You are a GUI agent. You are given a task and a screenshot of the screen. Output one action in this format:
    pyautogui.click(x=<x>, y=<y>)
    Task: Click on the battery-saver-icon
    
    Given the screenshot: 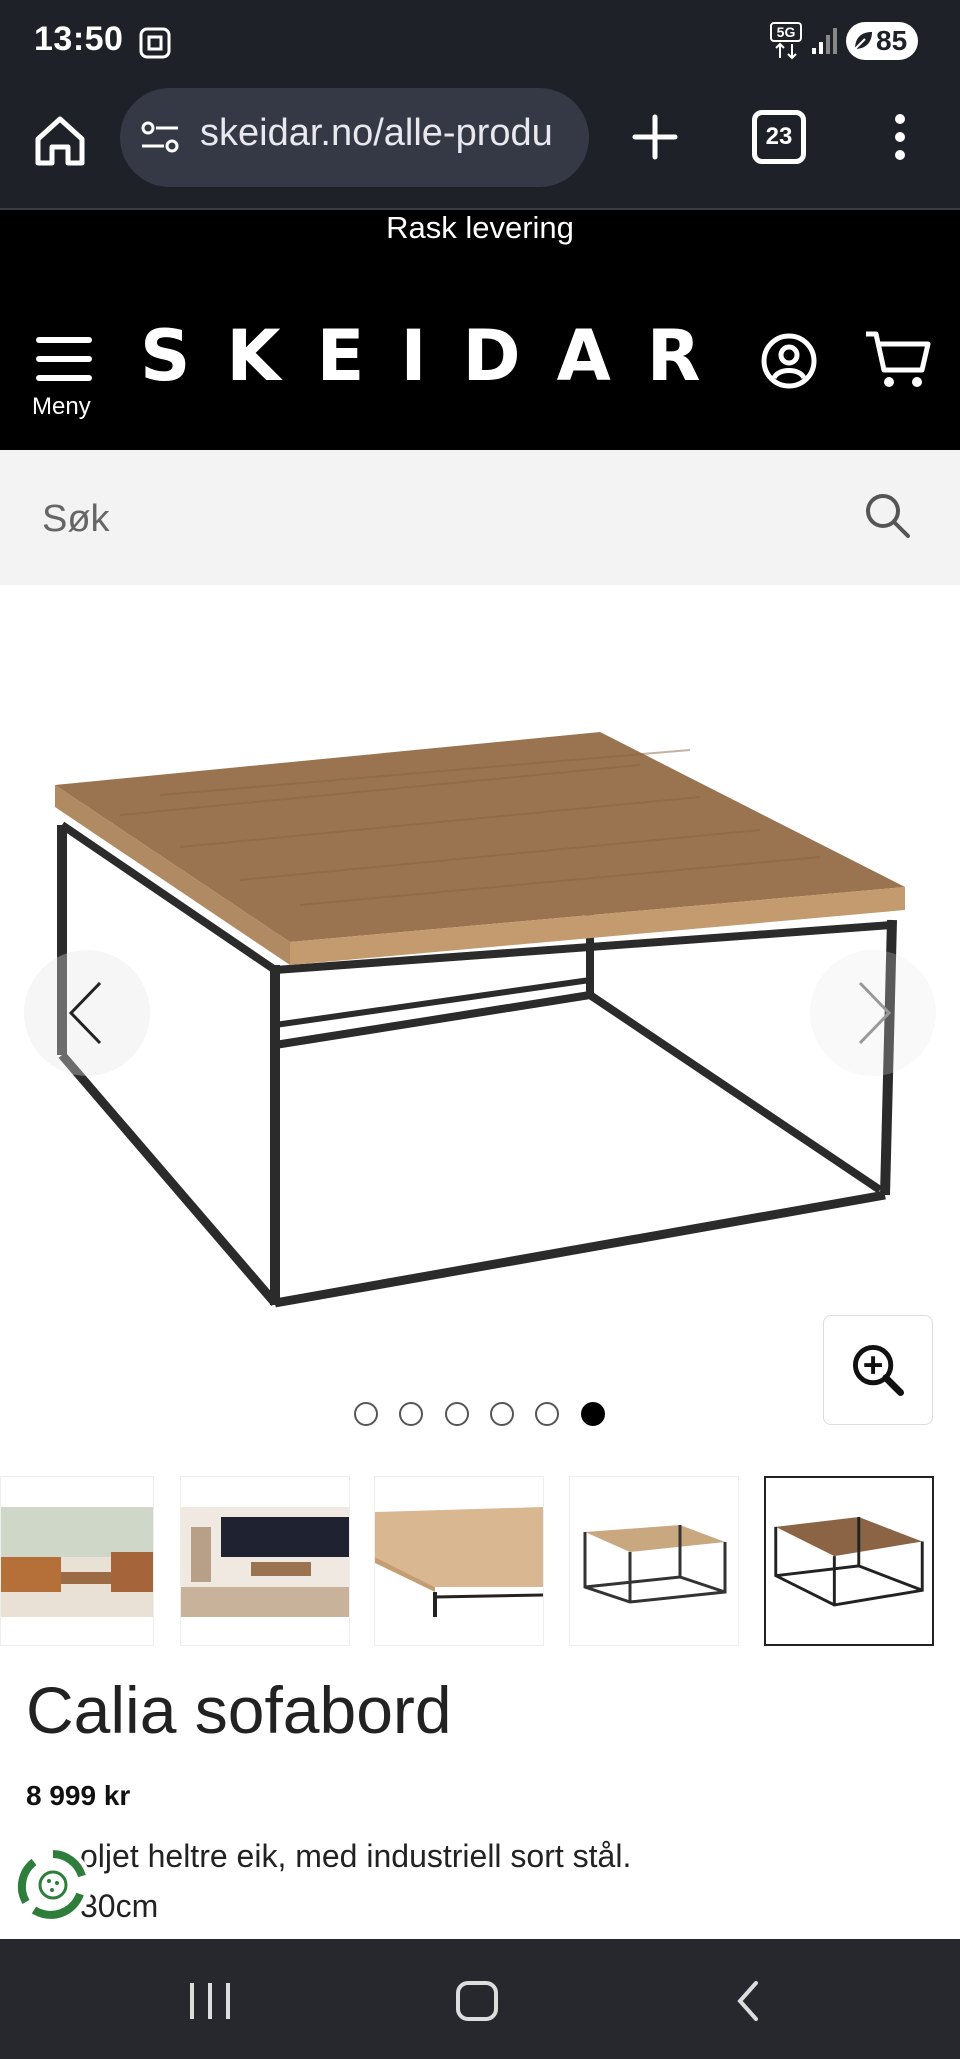 What is the action you would take?
    pyautogui.click(x=863, y=41)
    